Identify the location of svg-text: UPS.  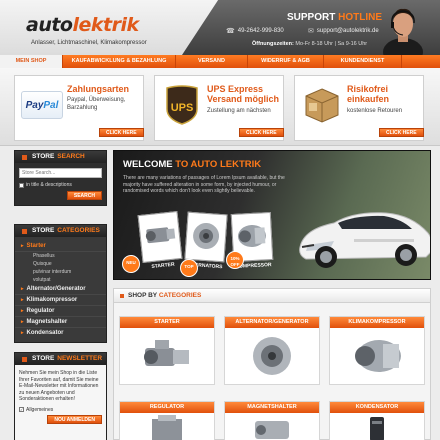
(182, 108).